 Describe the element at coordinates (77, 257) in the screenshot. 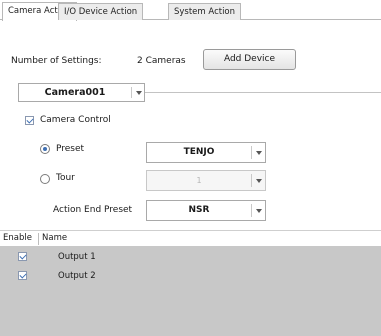

I see `output-name: Output 1` at that location.